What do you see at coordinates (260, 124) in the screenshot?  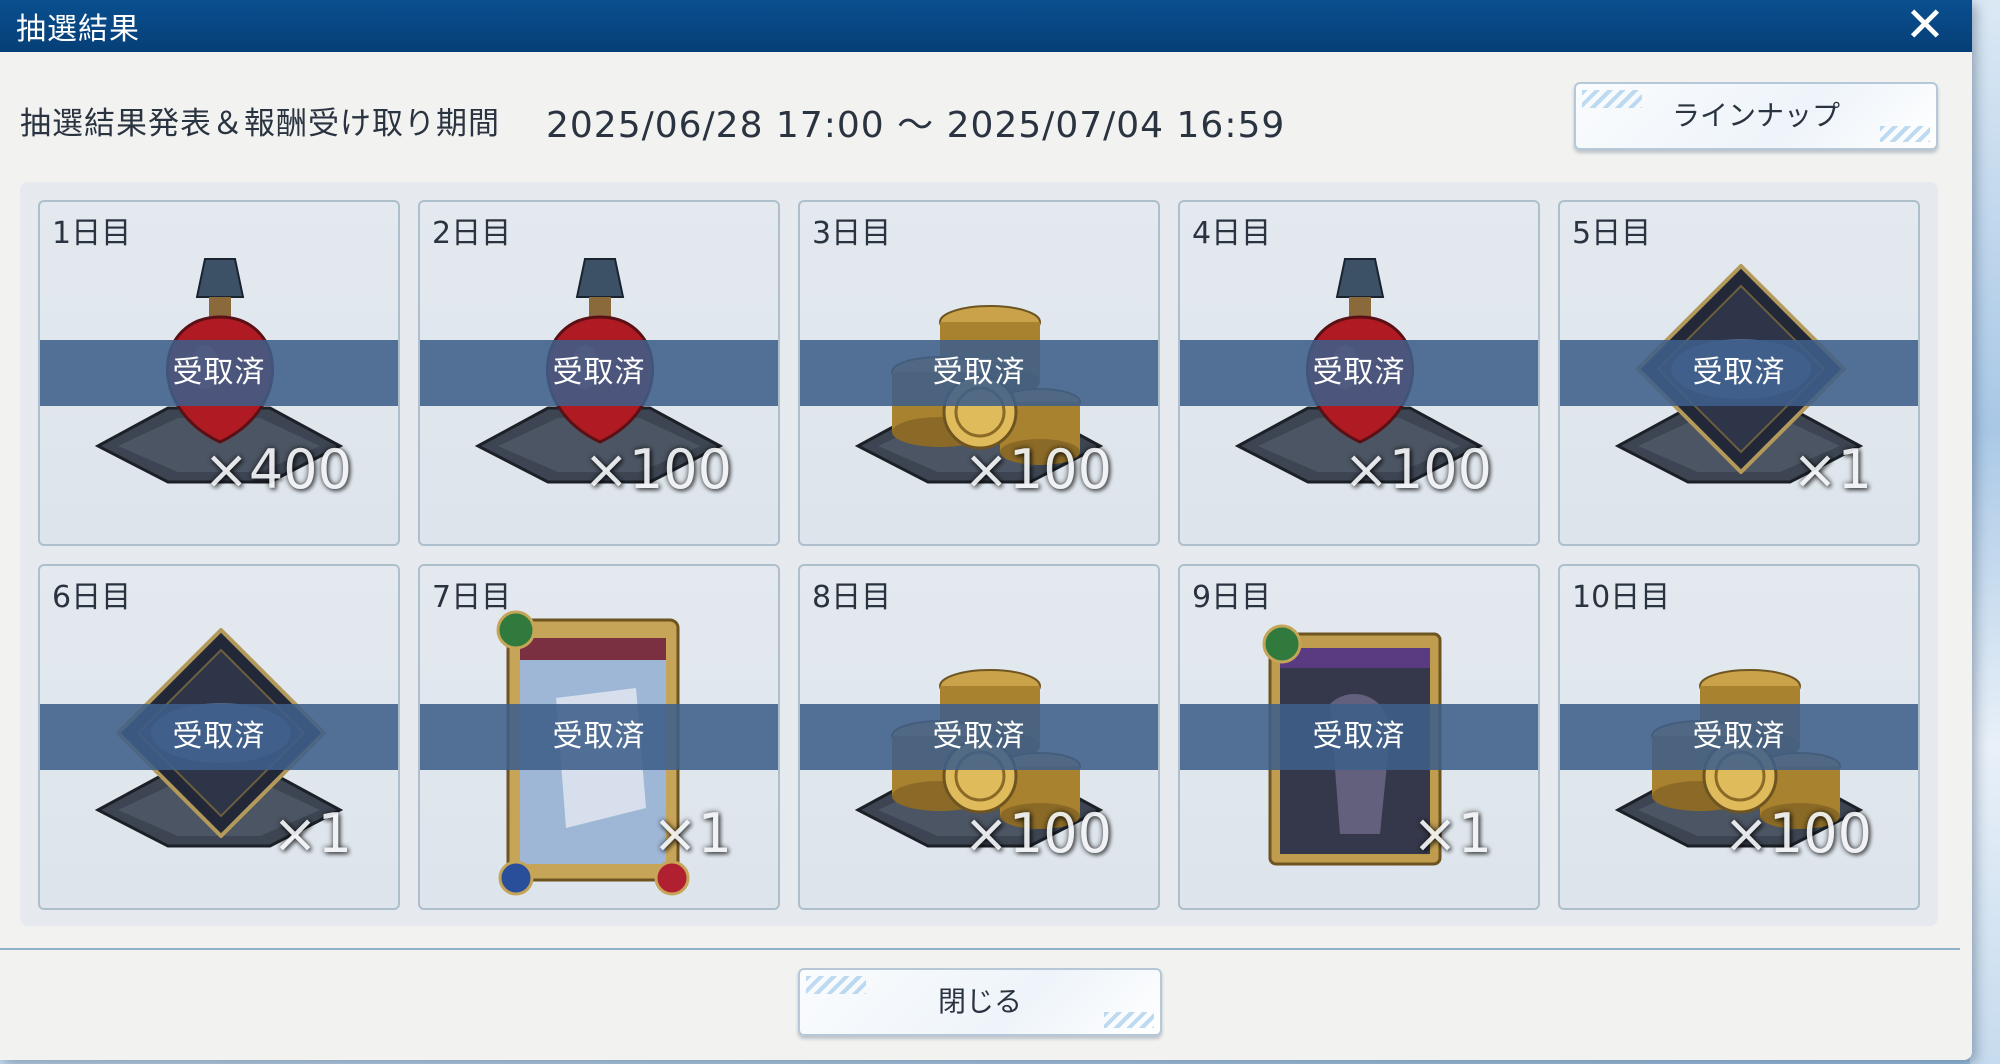 I see `period-label: 抽選結果発表＆報酬受け取り期間` at bounding box center [260, 124].